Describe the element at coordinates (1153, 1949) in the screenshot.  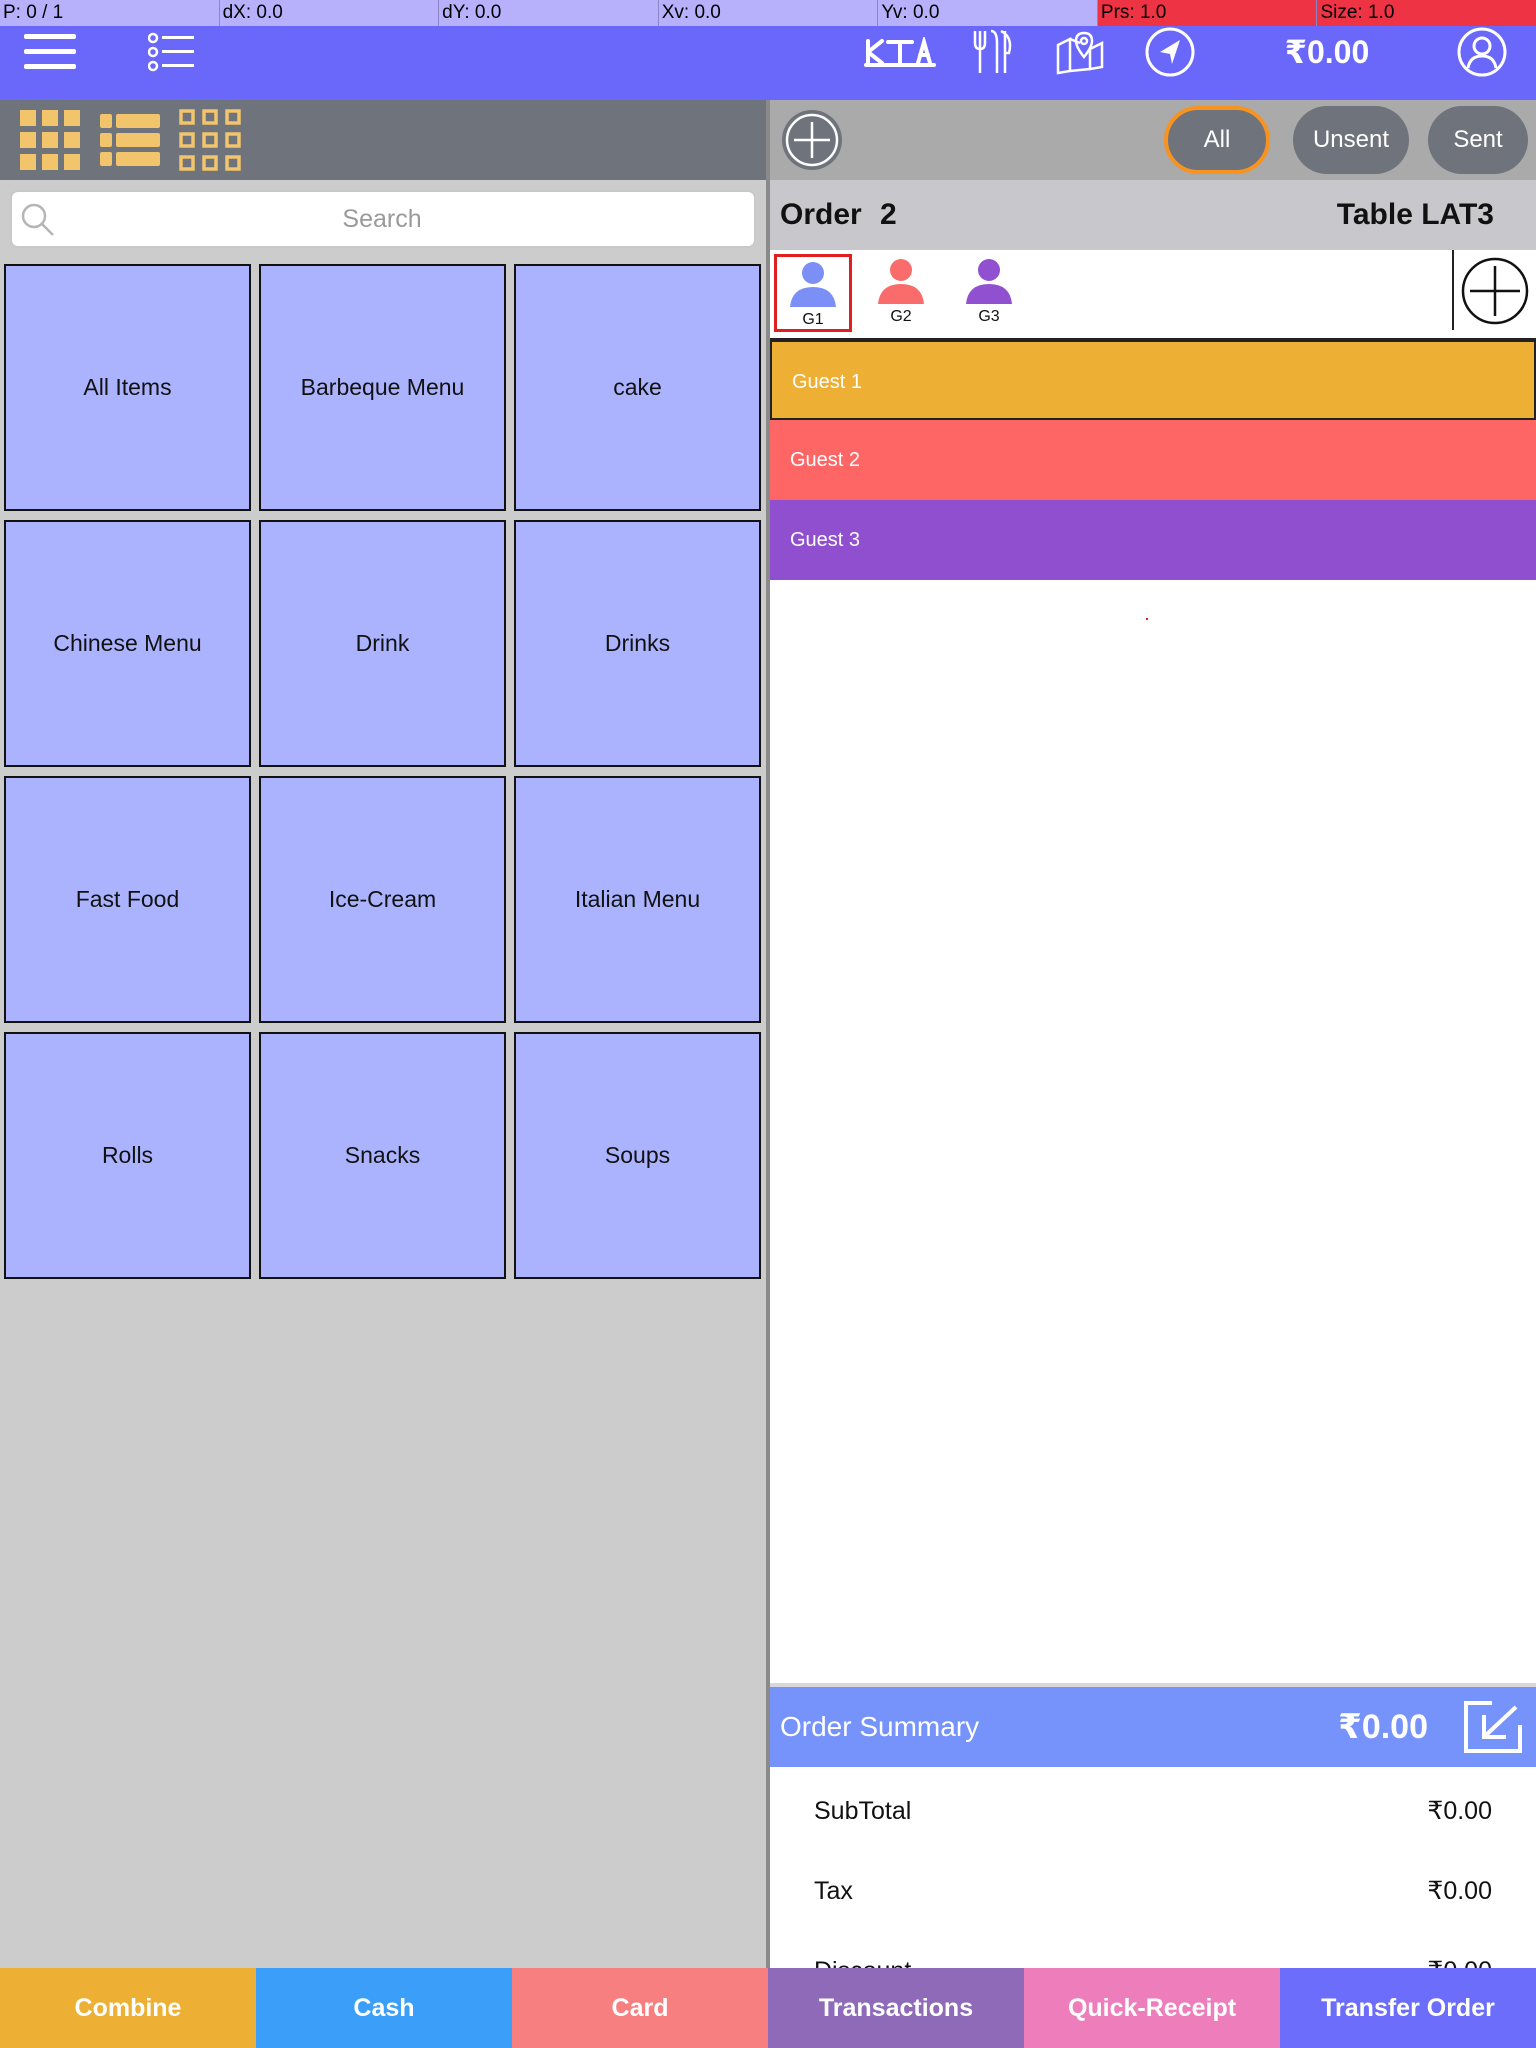
I see `discount-row: Discount ₹0.00` at that location.